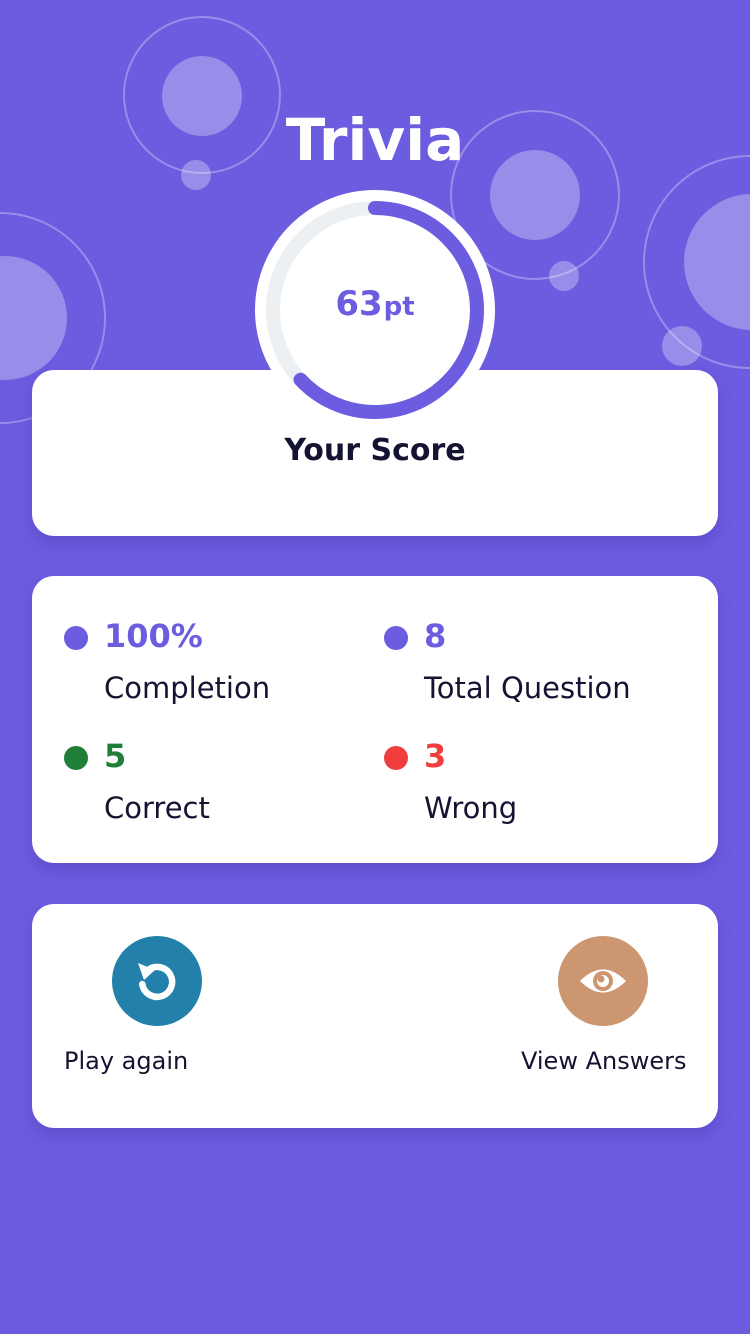 The height and width of the screenshot is (1334, 750). I want to click on correct-dot-icon, so click(76, 758).